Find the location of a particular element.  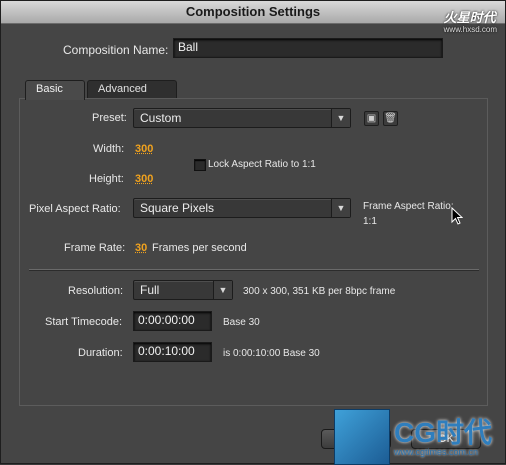

resolution-info: 300 x 300, 351 KB per 8bpc frame is located at coordinates (319, 291).